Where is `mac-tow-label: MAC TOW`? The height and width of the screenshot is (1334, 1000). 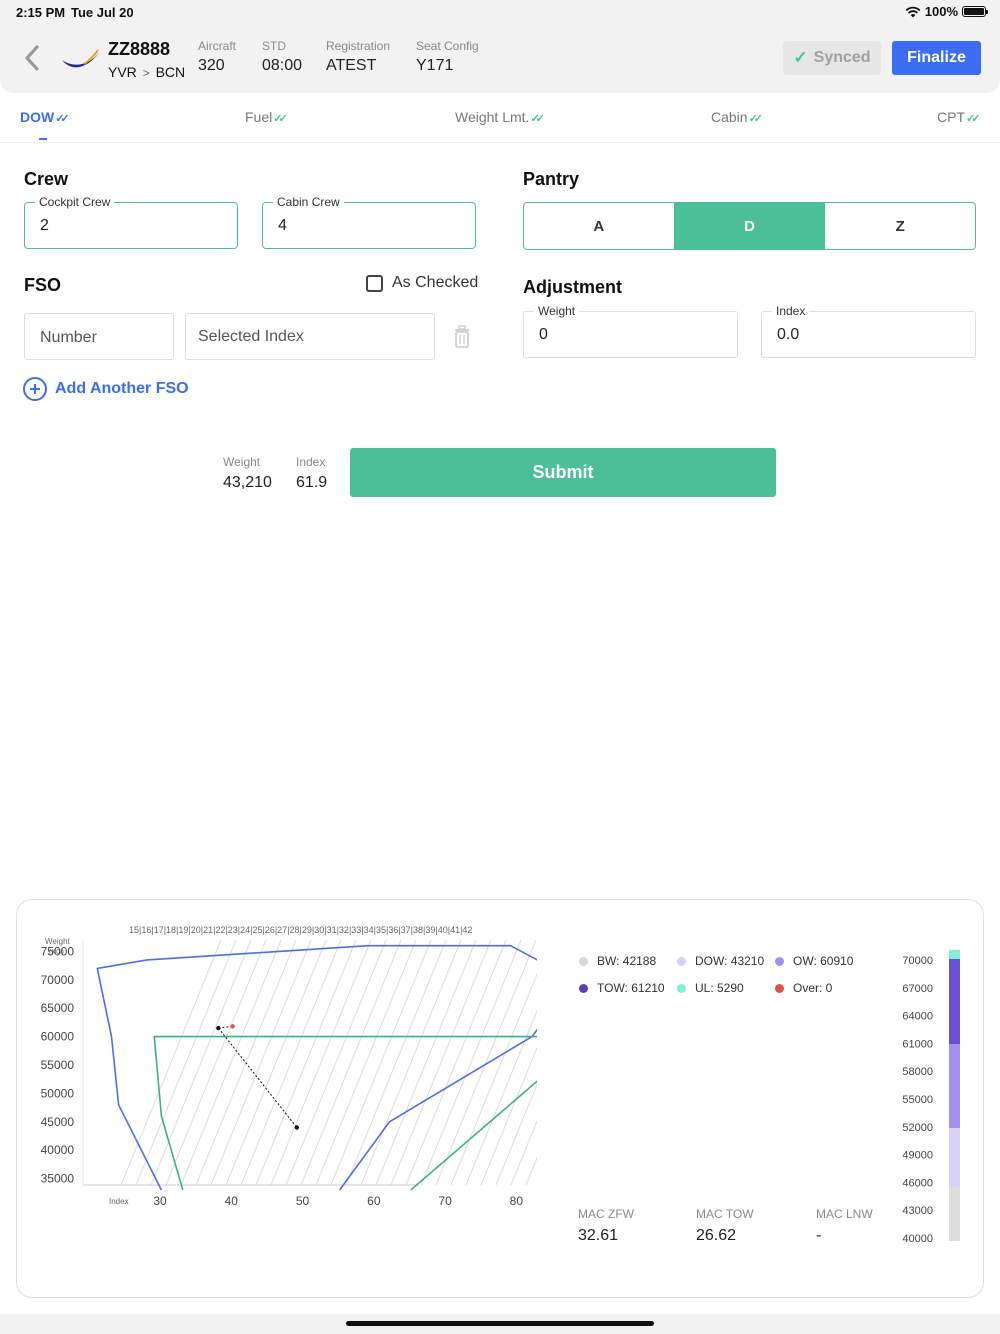 mac-tow-label: MAC TOW is located at coordinates (725, 1214).